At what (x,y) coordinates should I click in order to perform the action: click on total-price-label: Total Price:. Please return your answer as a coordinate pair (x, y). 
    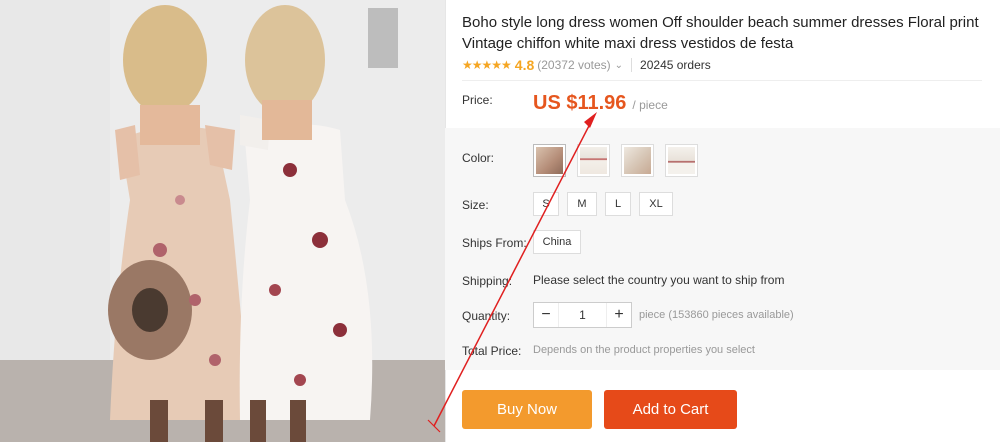
    Looking at the image, I should click on (492, 351).